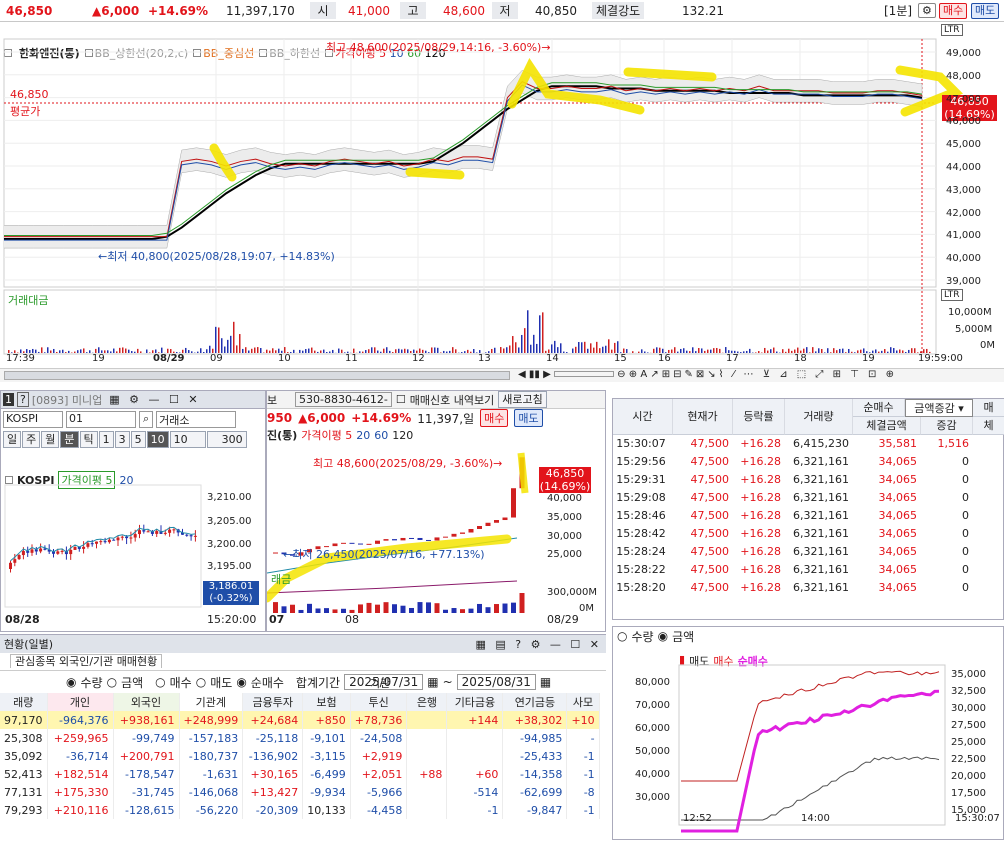 This screenshot has width=1004, height=841. What do you see at coordinates (952, 30) in the screenshot?
I see `ltr-badge: LTR` at bounding box center [952, 30].